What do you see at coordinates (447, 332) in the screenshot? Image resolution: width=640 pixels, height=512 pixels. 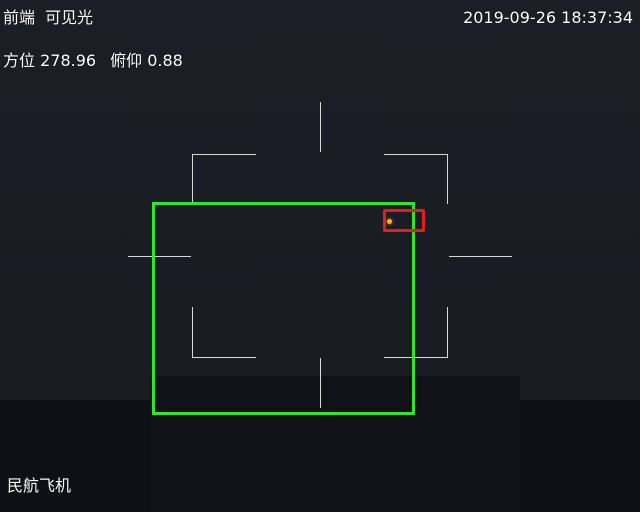 I see `reticle-corner-br-v` at bounding box center [447, 332].